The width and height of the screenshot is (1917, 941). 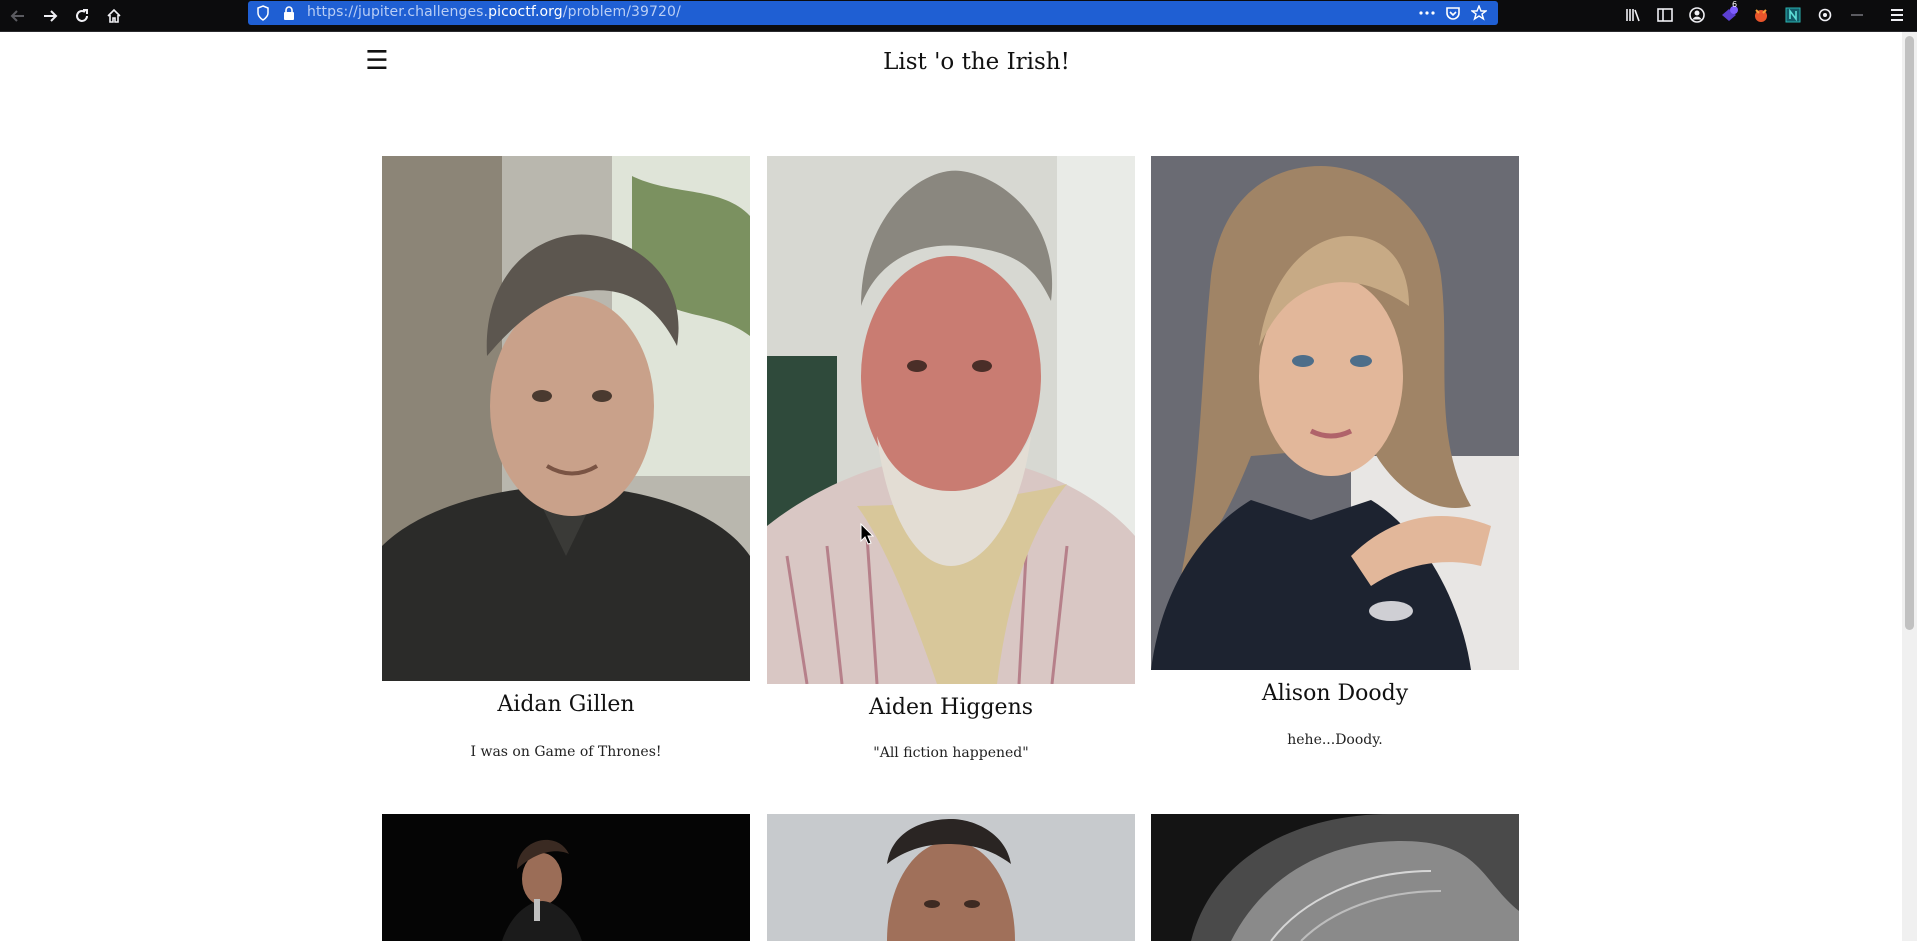 I want to click on n-extension-icon, so click(x=1793, y=15).